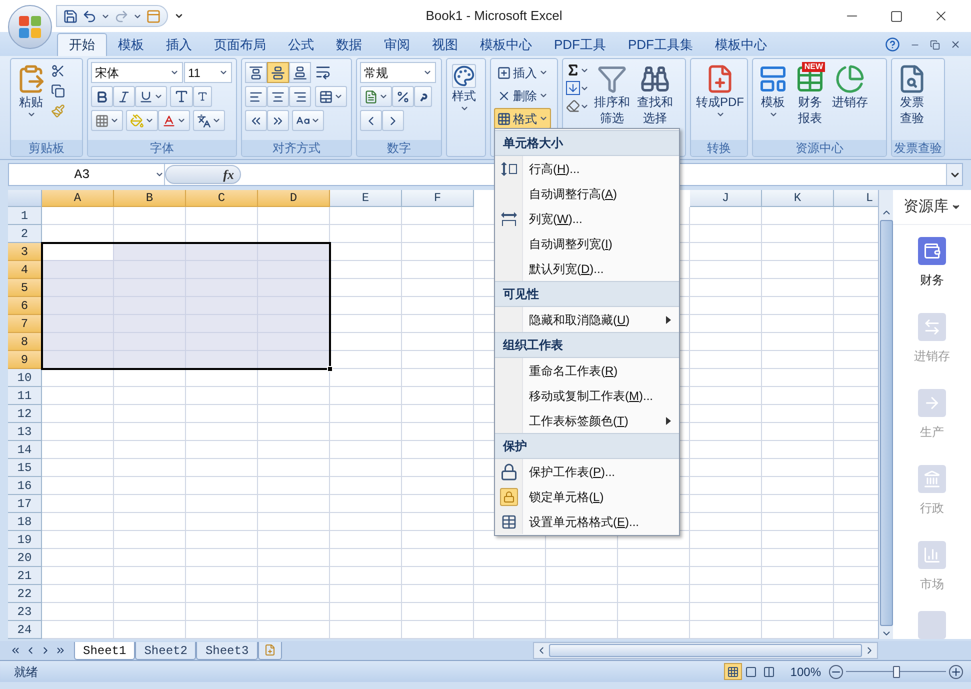 The image size is (971, 689). What do you see at coordinates (660, 44) in the screenshot?
I see `ribbon-tab: PDF工具集` at bounding box center [660, 44].